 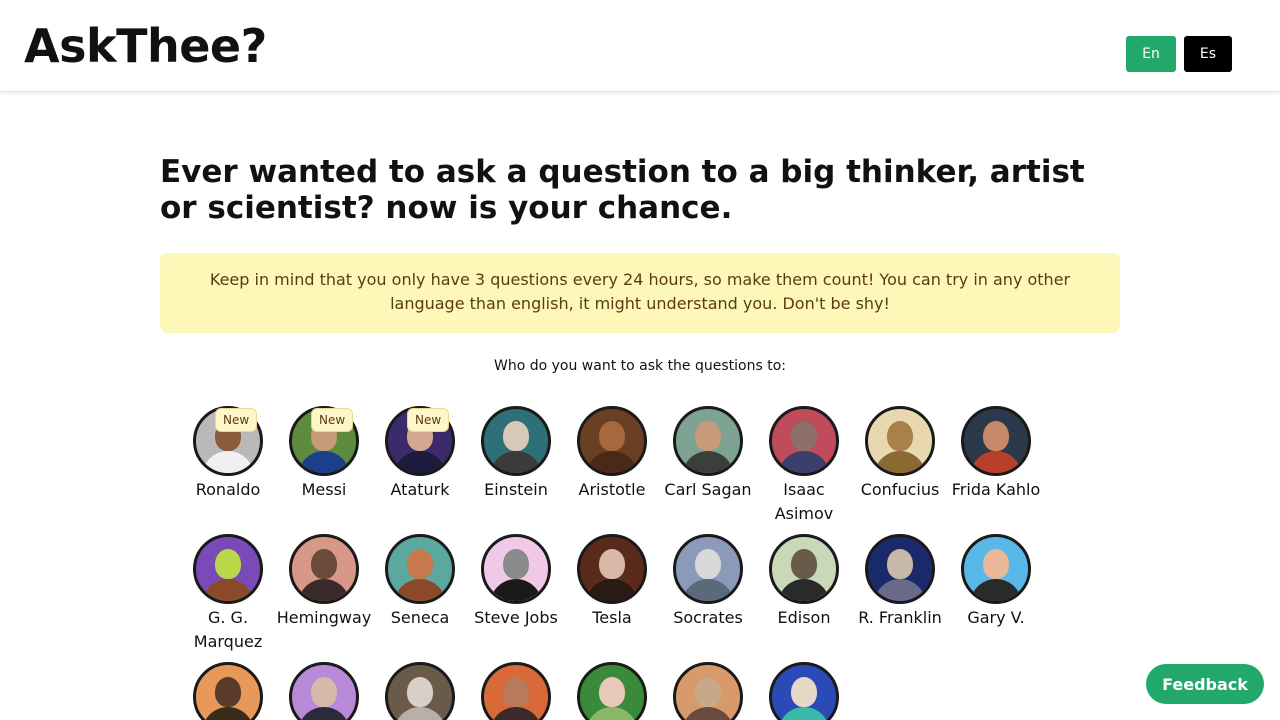 What do you see at coordinates (640, 46) in the screenshot?
I see `top-header: AskThee? En Es` at bounding box center [640, 46].